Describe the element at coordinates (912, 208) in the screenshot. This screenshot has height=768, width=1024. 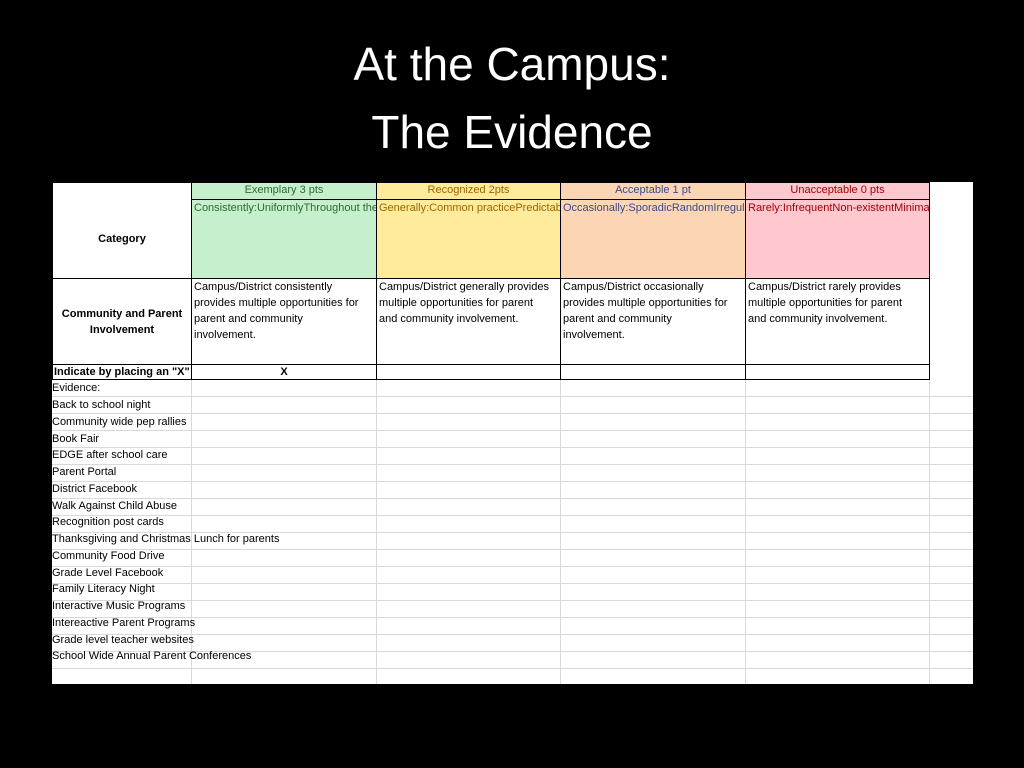
I see `descriptor-3-3: Minimal` at that location.